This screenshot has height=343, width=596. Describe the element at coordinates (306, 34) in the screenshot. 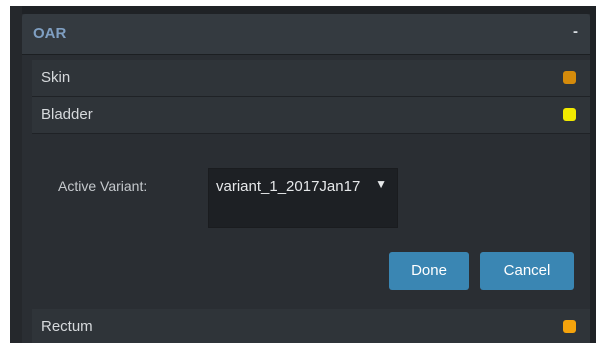

I see `panel-header: OAR -` at that location.